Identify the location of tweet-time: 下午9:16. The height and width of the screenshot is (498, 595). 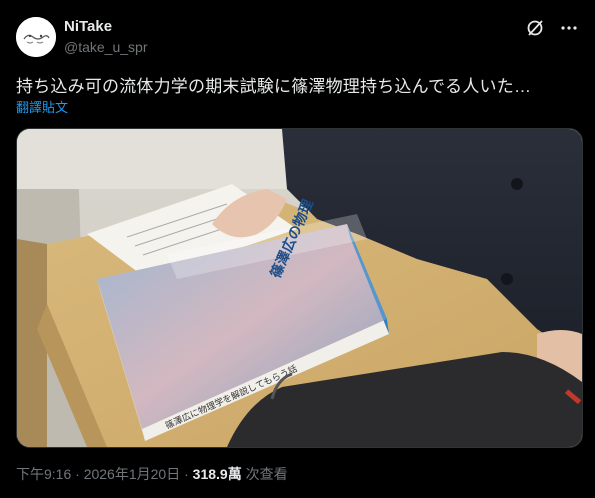
(43, 474).